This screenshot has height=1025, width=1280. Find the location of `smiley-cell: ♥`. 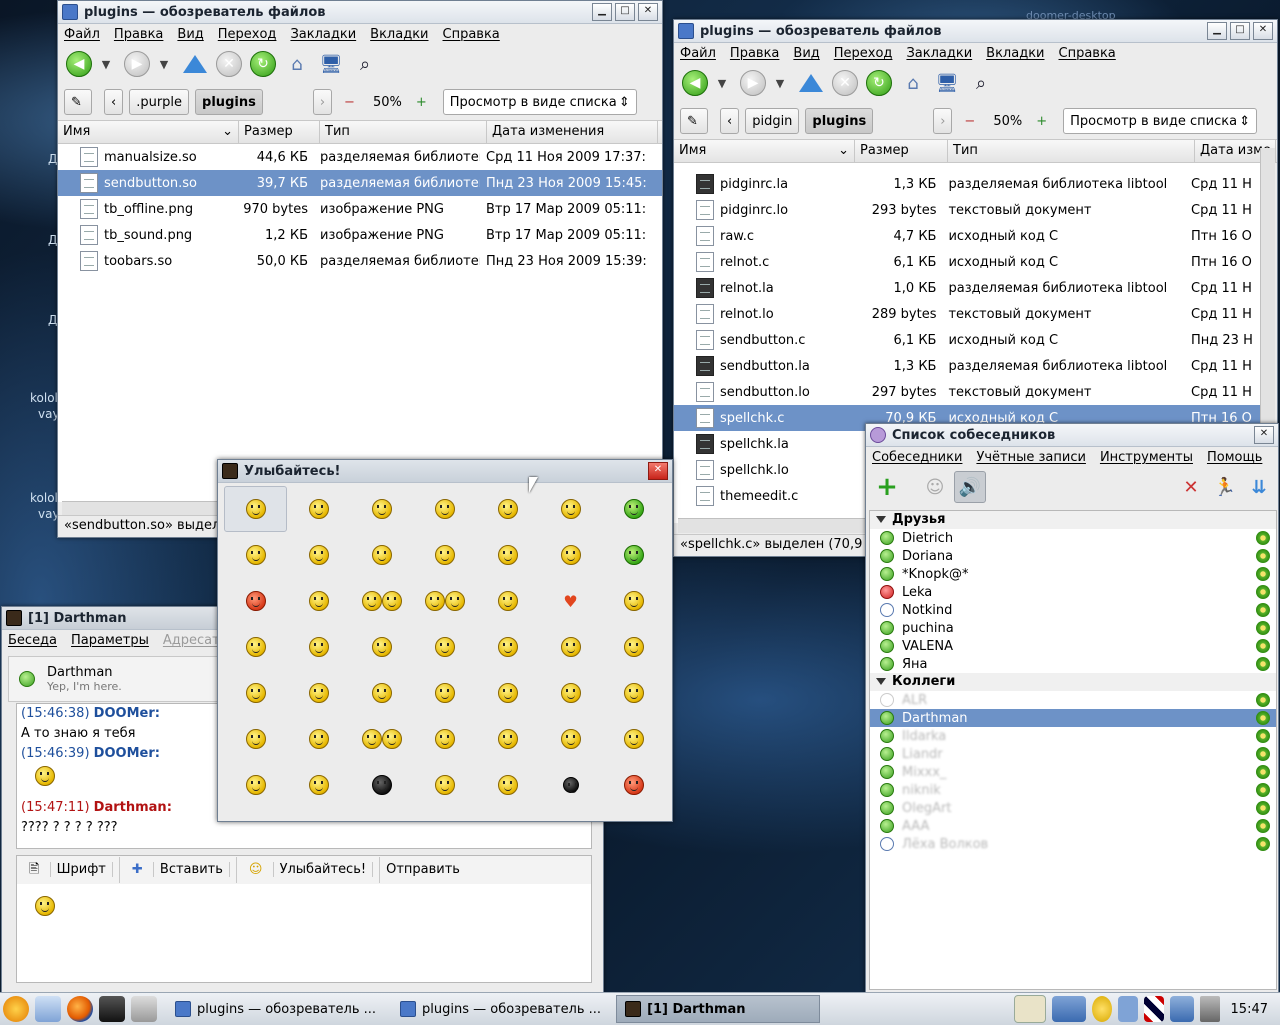

smiley-cell: ♥ is located at coordinates (570, 601).